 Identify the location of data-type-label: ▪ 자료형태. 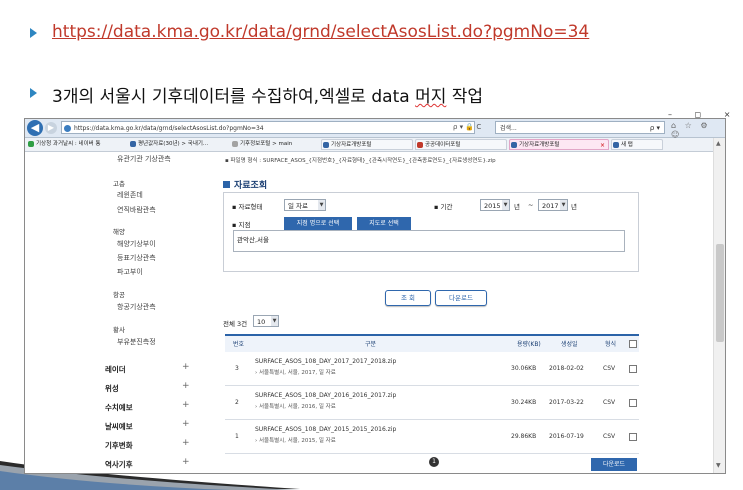
(247, 207).